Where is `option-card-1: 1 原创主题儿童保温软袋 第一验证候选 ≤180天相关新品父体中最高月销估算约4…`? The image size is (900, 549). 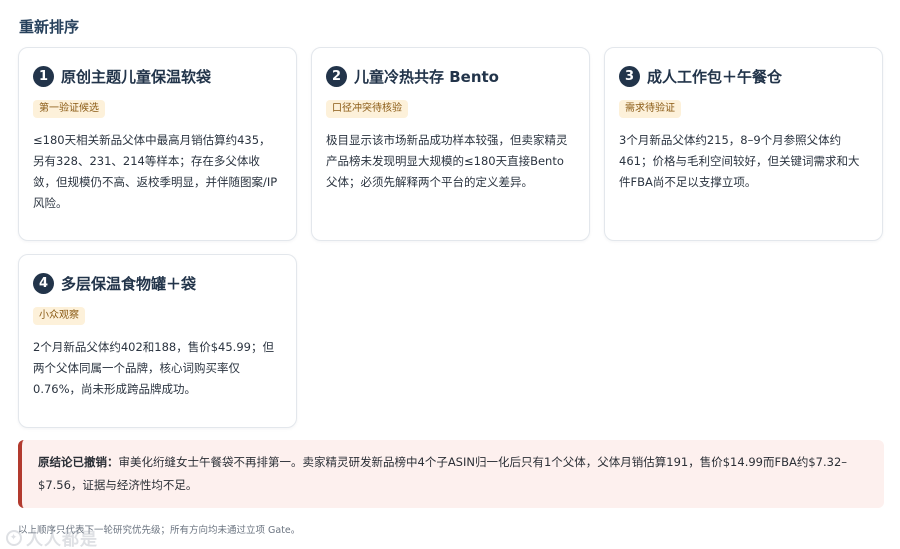 option-card-1: 1 原创主题儿童保温软袋 第一验证候选 ≤180天相关新品父体中最高月销估算约4… is located at coordinates (157, 144).